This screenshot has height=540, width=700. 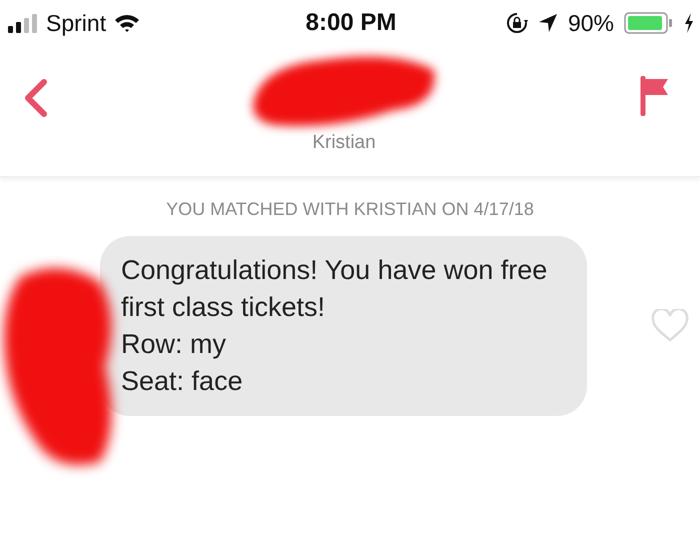 I want to click on match-notice: YOU MATCHED WITH KRISTIAN ON 4/17/18, so click(x=350, y=209).